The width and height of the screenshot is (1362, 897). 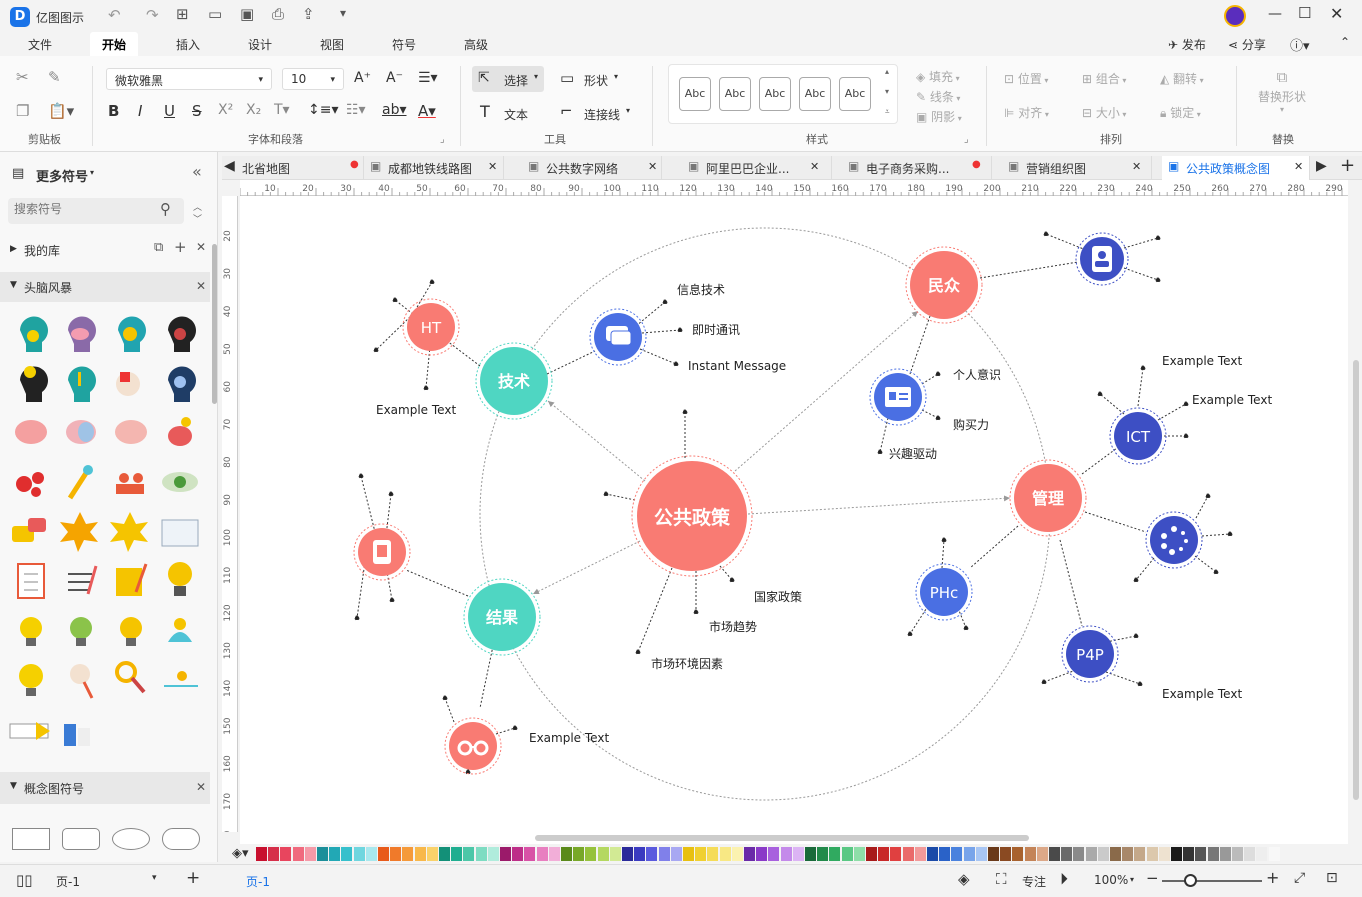 What do you see at coordinates (1300, 44) in the screenshot?
I see `help-icon: ⓘ▾` at bounding box center [1300, 44].